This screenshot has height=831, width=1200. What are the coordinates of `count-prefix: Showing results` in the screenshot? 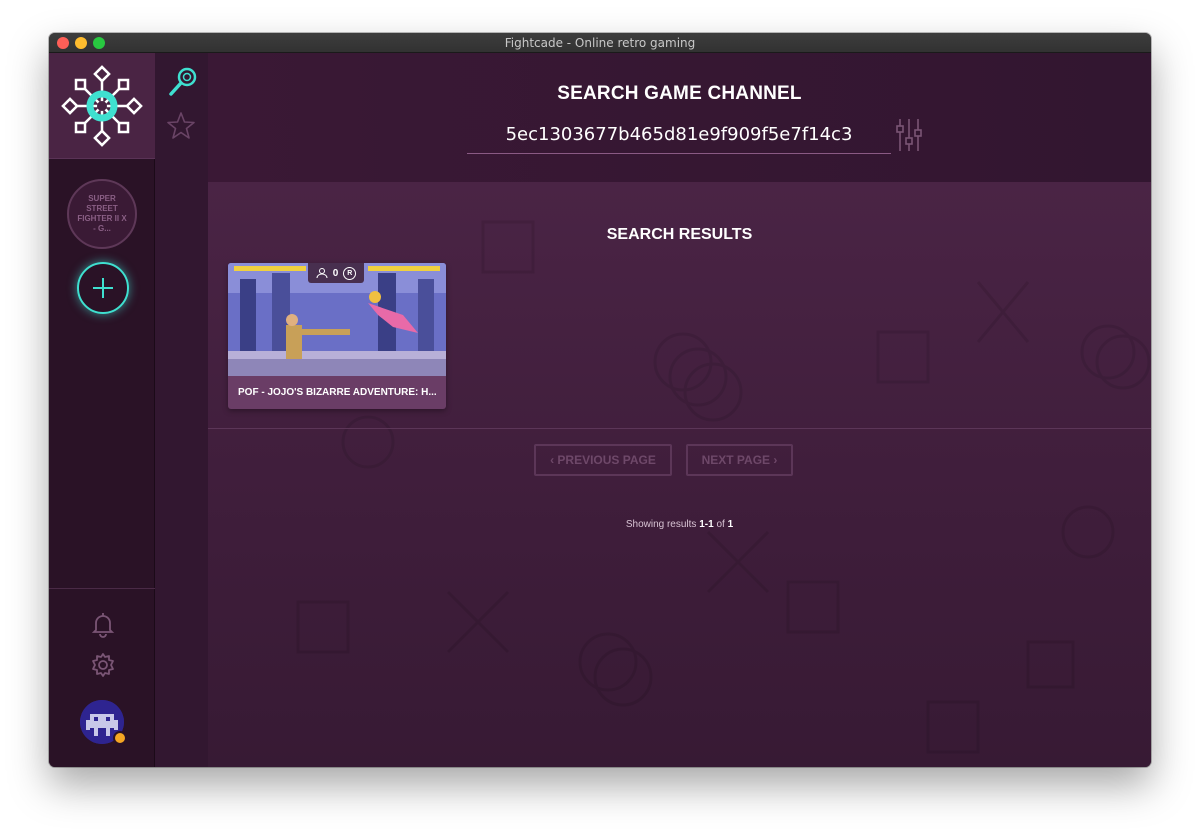 It's located at (662, 524).